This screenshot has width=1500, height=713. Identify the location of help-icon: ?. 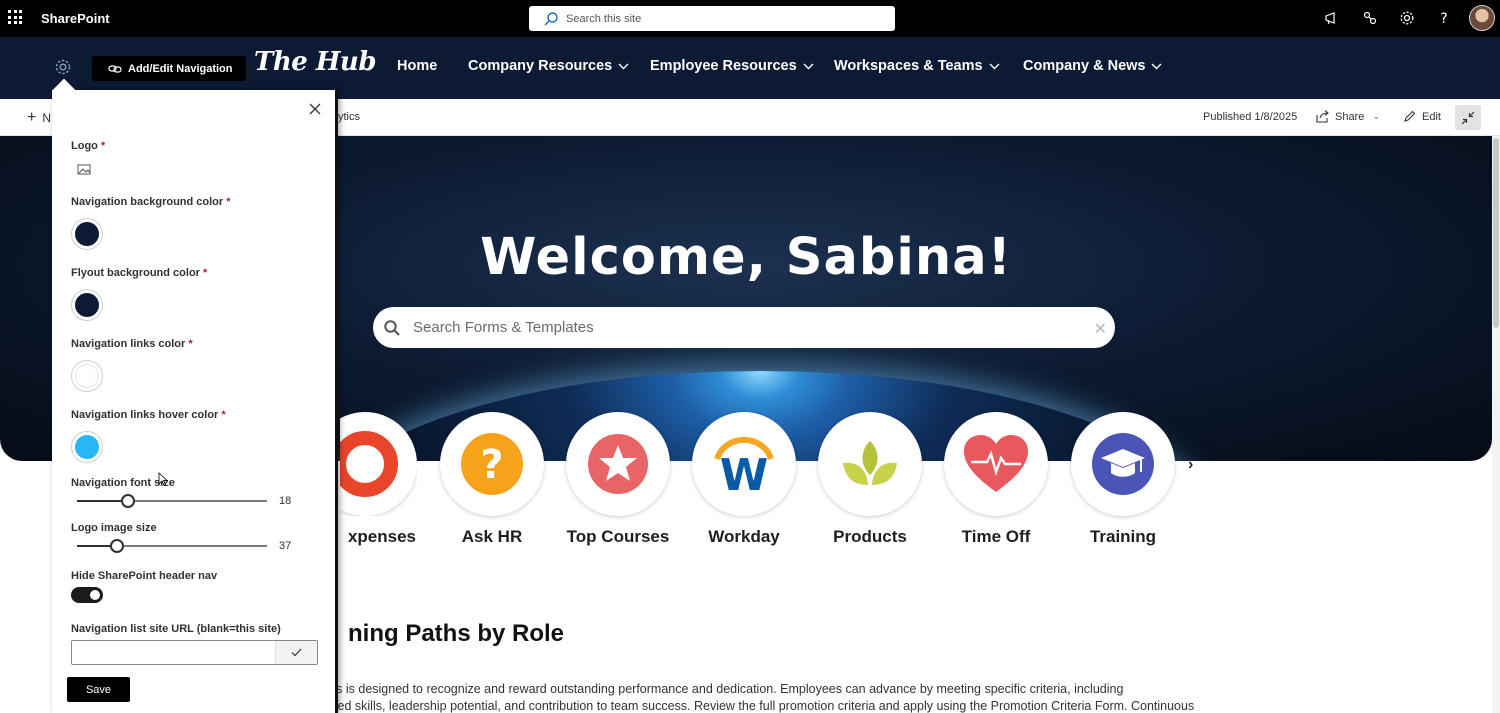
(1444, 18).